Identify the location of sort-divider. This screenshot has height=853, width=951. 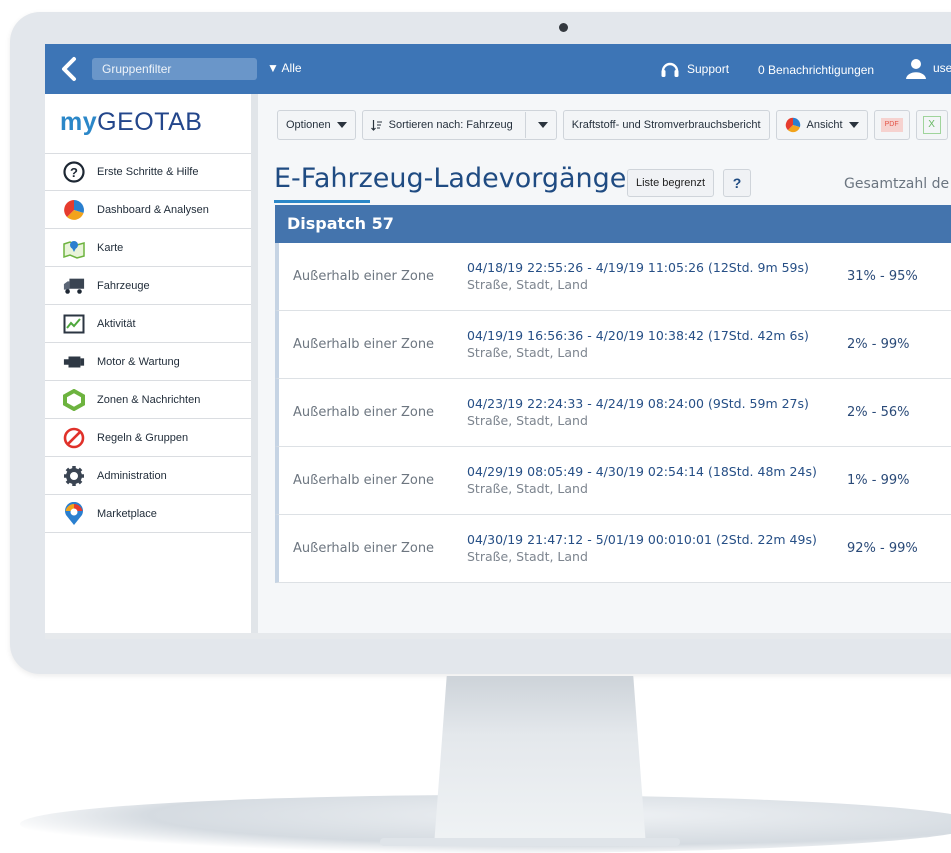
(525, 125).